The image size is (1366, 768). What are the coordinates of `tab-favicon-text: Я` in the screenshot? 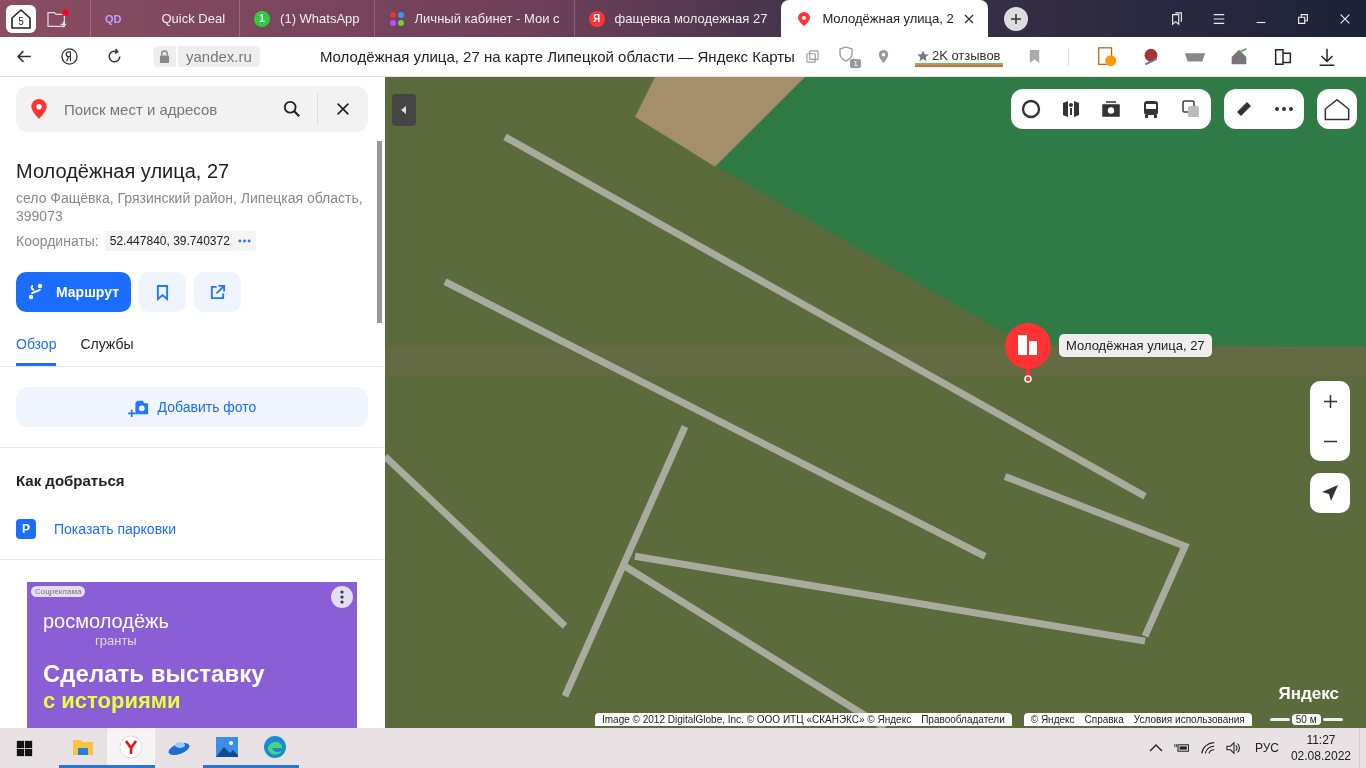 It's located at (596, 18).